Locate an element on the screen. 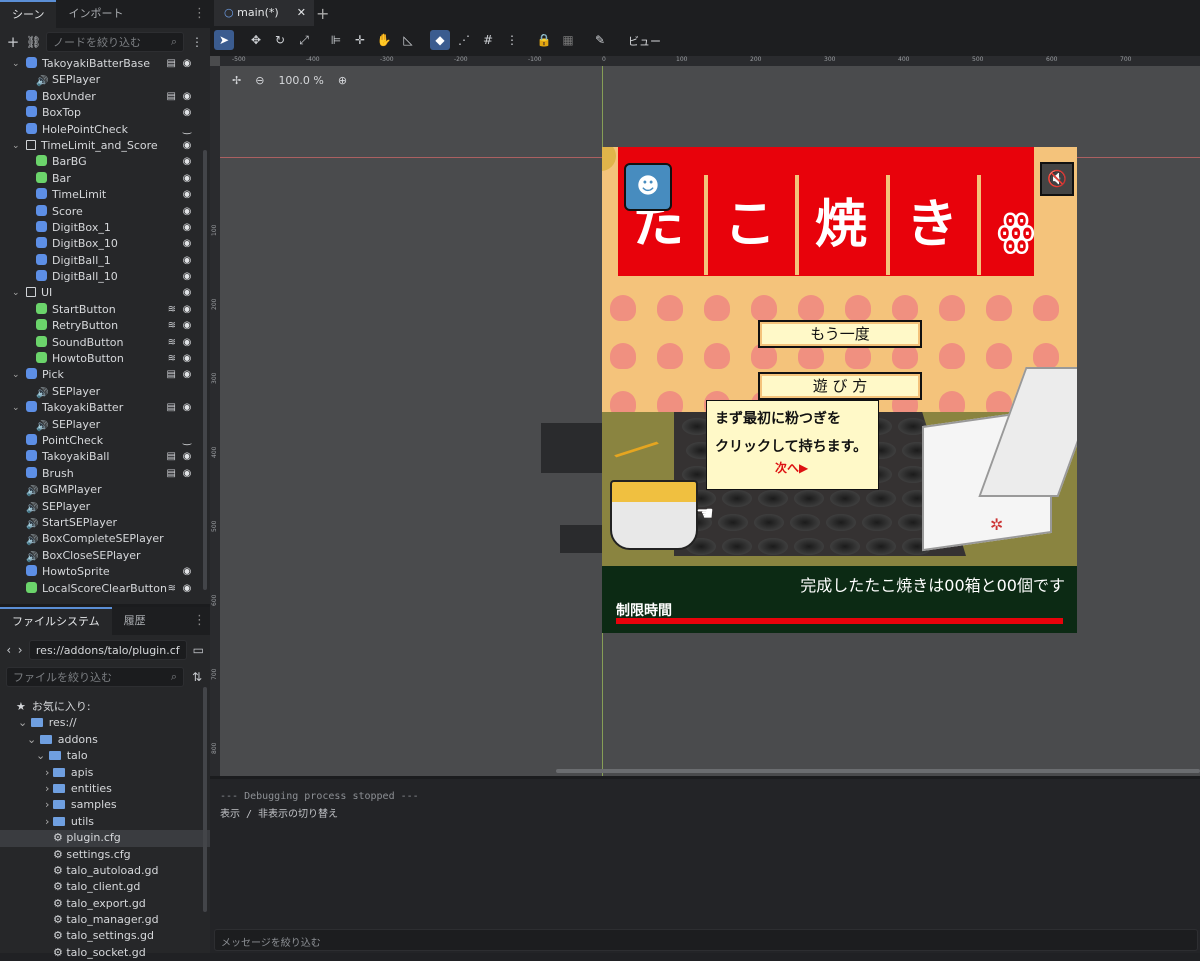  ruler-tool-icon: ◺ is located at coordinates (408, 40).